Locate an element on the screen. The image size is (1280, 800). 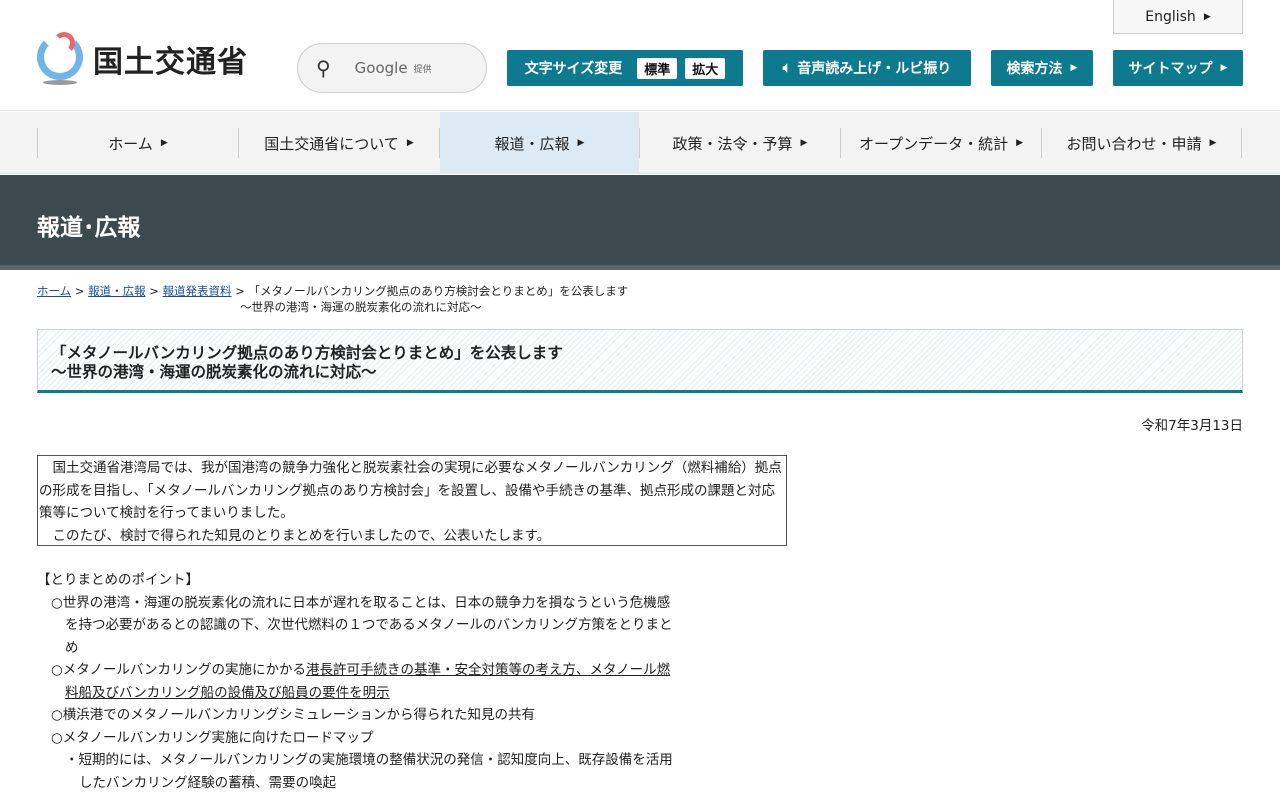
font-size-control: 文字サイズ変更 標準 拡大 is located at coordinates (625, 68).